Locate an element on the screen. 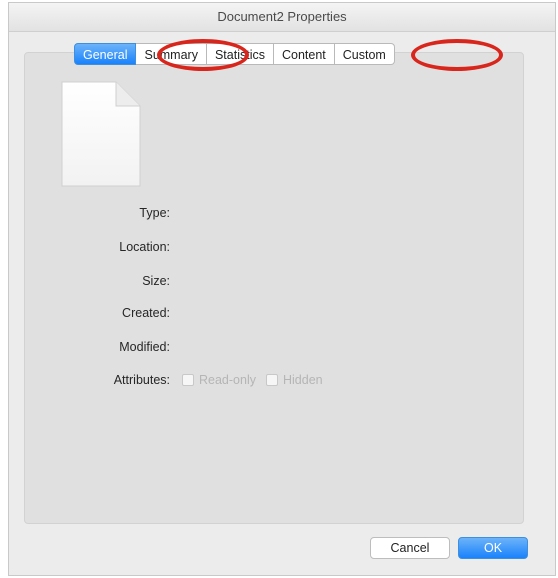 This screenshot has width=558, height=578. size-label: Size: is located at coordinates (156, 281).